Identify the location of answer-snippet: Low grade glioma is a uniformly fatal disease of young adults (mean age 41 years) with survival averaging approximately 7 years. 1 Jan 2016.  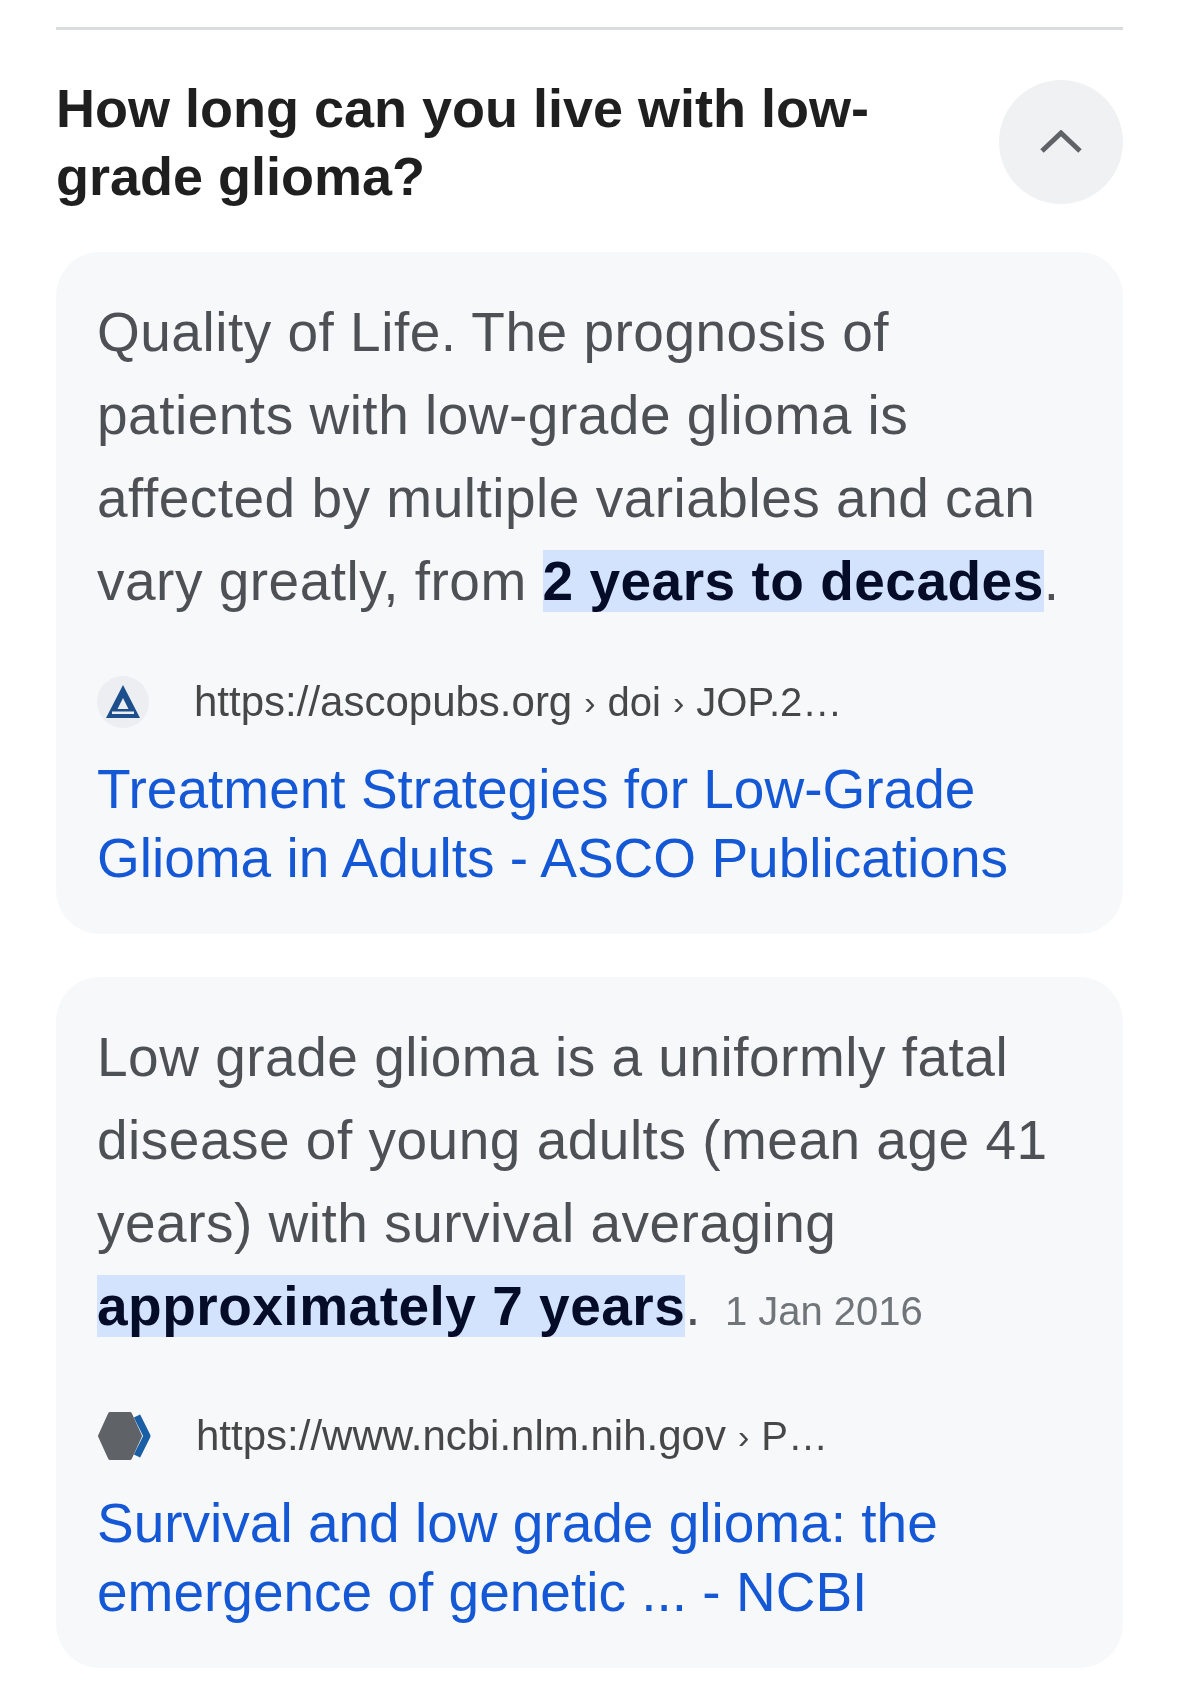
(573, 1182).